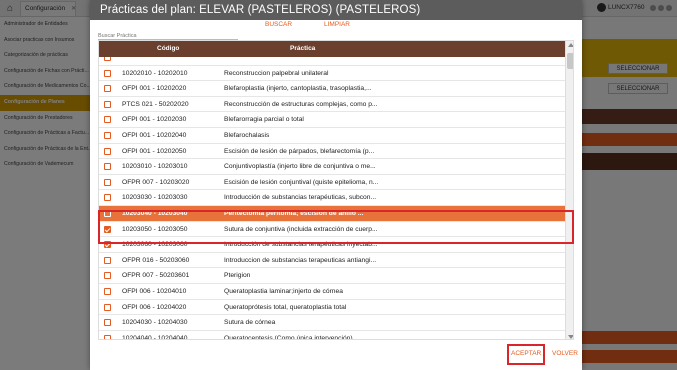 The height and width of the screenshot is (370, 677). What do you see at coordinates (154, 307) in the screenshot?
I see `cell-code: OFPI 006 - 10204020` at bounding box center [154, 307].